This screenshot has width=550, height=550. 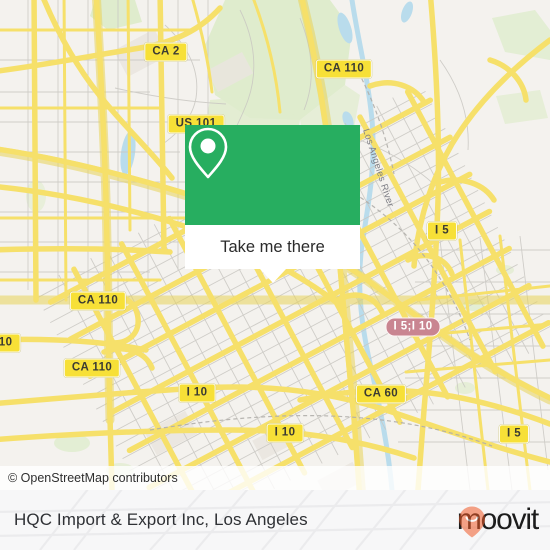 What do you see at coordinates (381, 394) in the screenshot?
I see `highway-shield: CA 60` at bounding box center [381, 394].